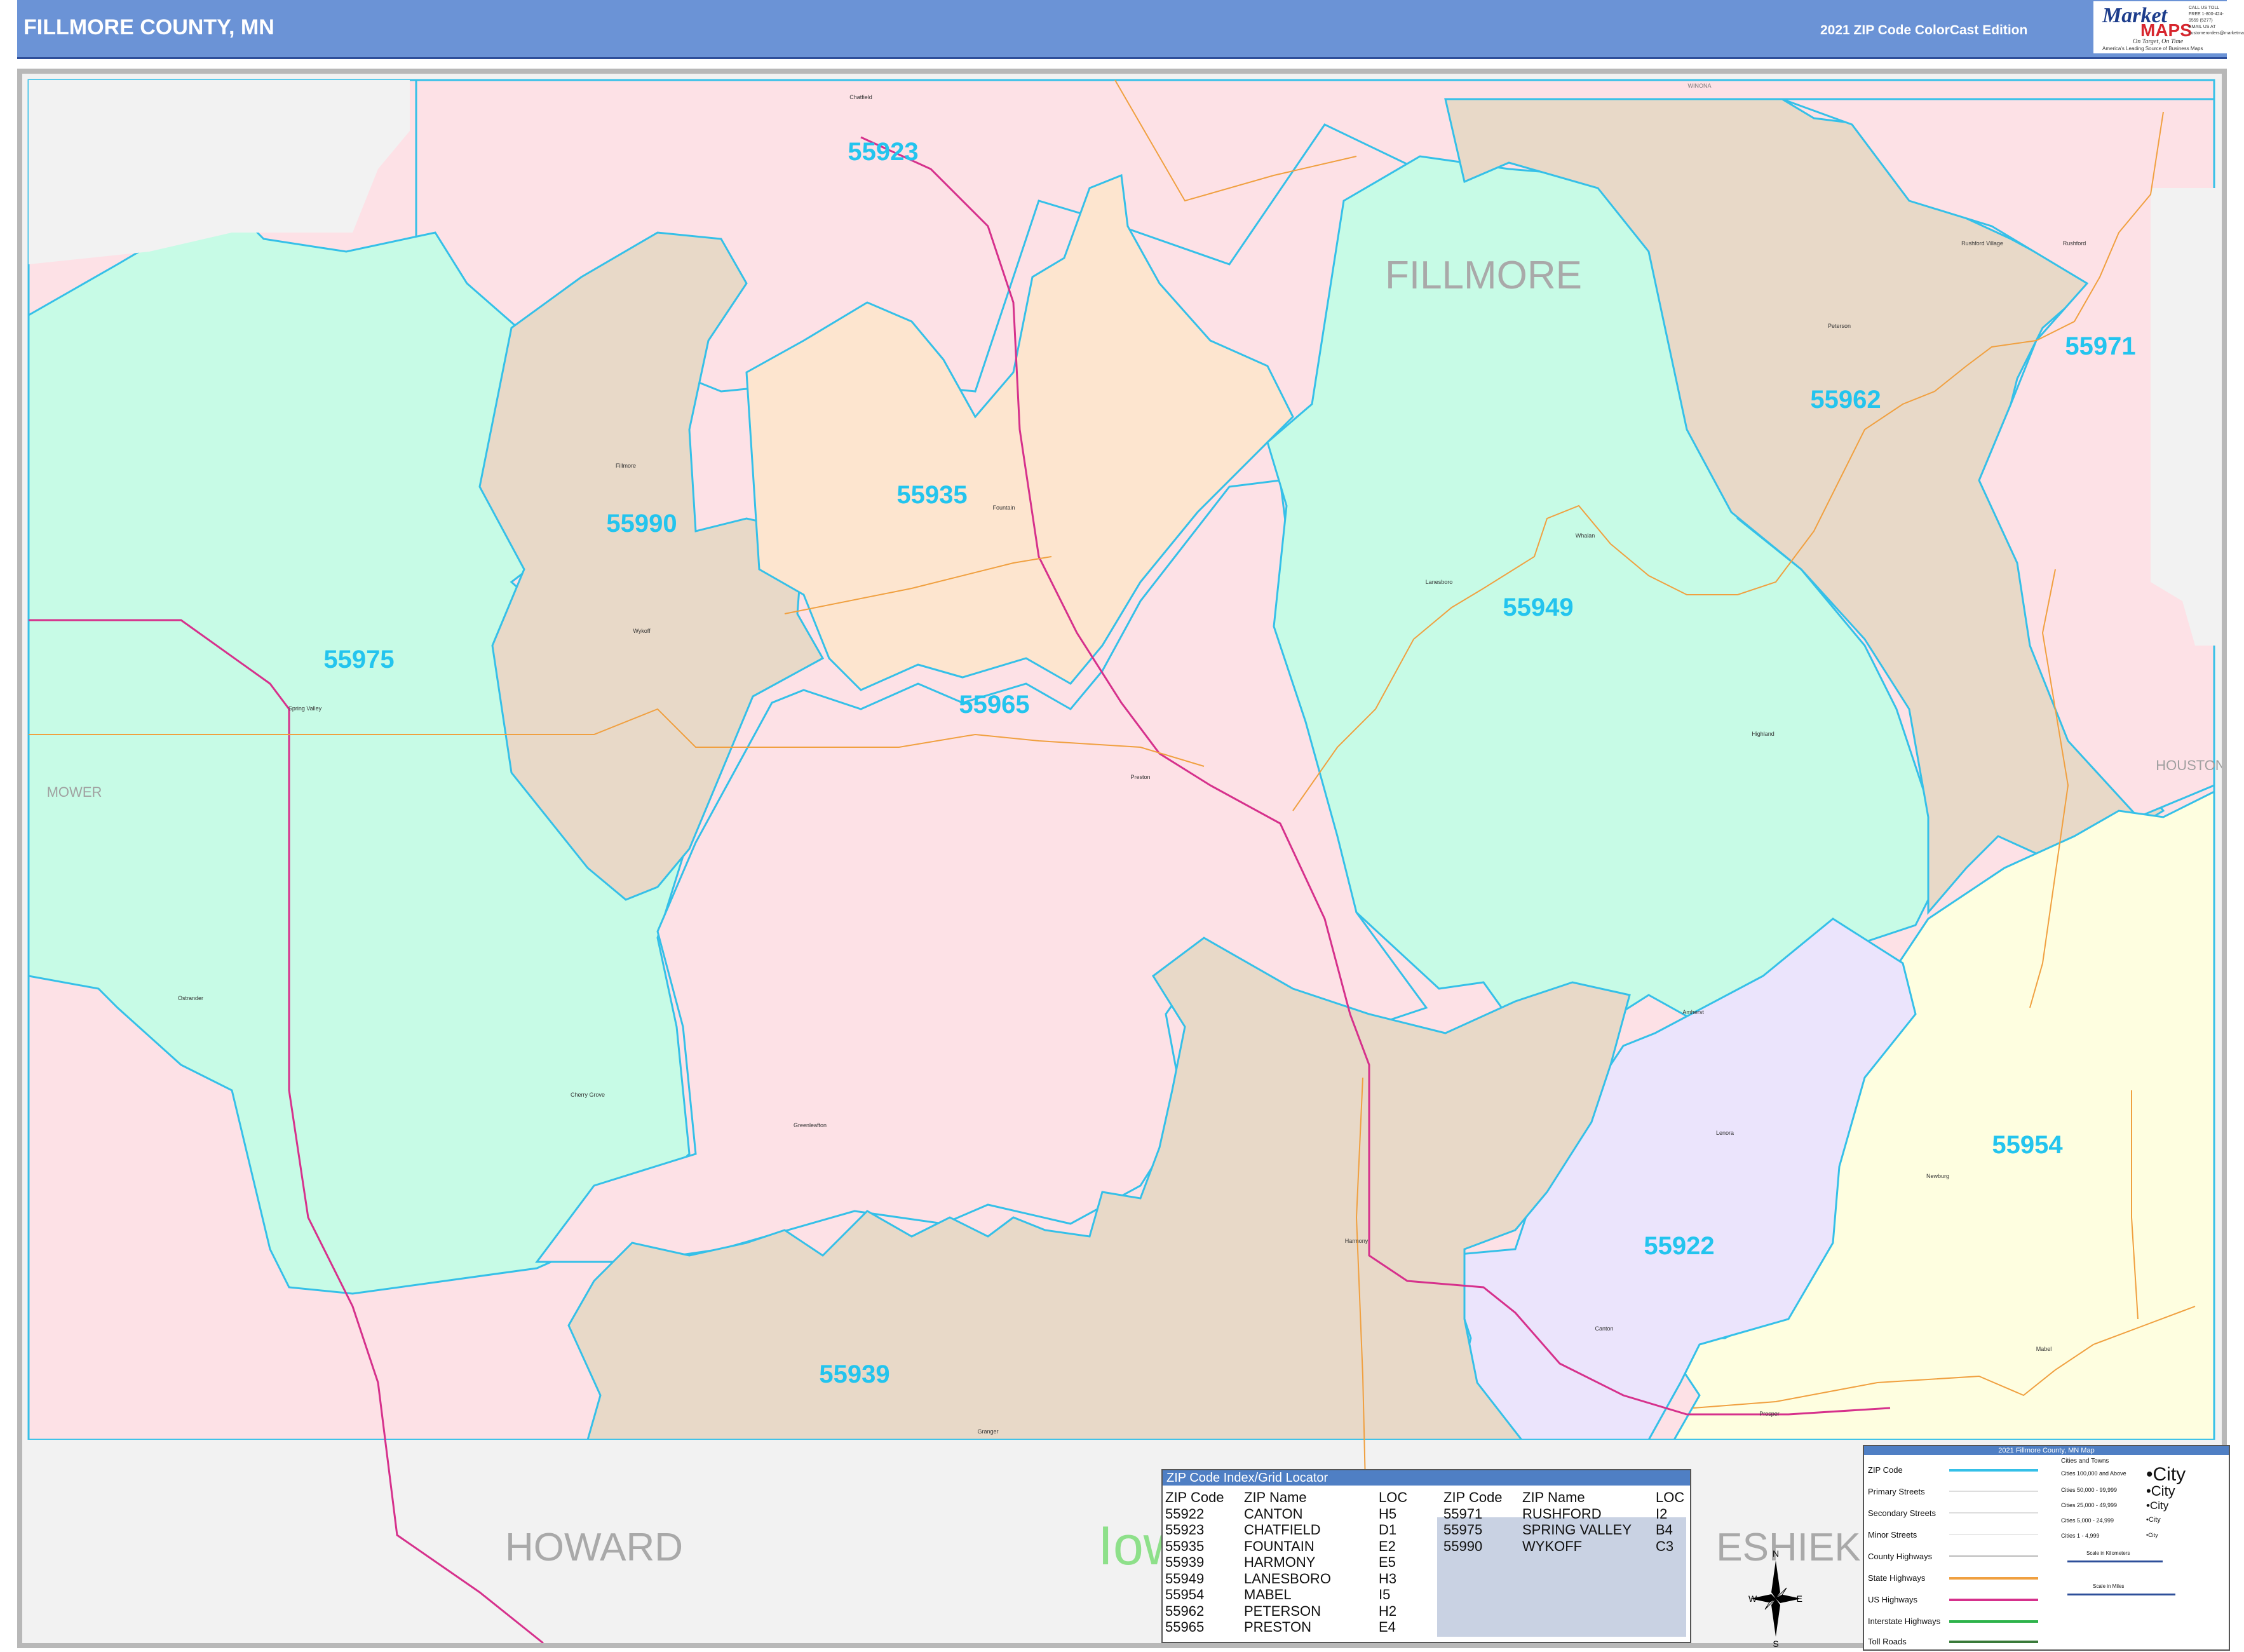 The width and height of the screenshot is (2244, 1652). Describe the element at coordinates (861, 97) in the screenshot. I see `city-chatfield: Chatfield` at that location.